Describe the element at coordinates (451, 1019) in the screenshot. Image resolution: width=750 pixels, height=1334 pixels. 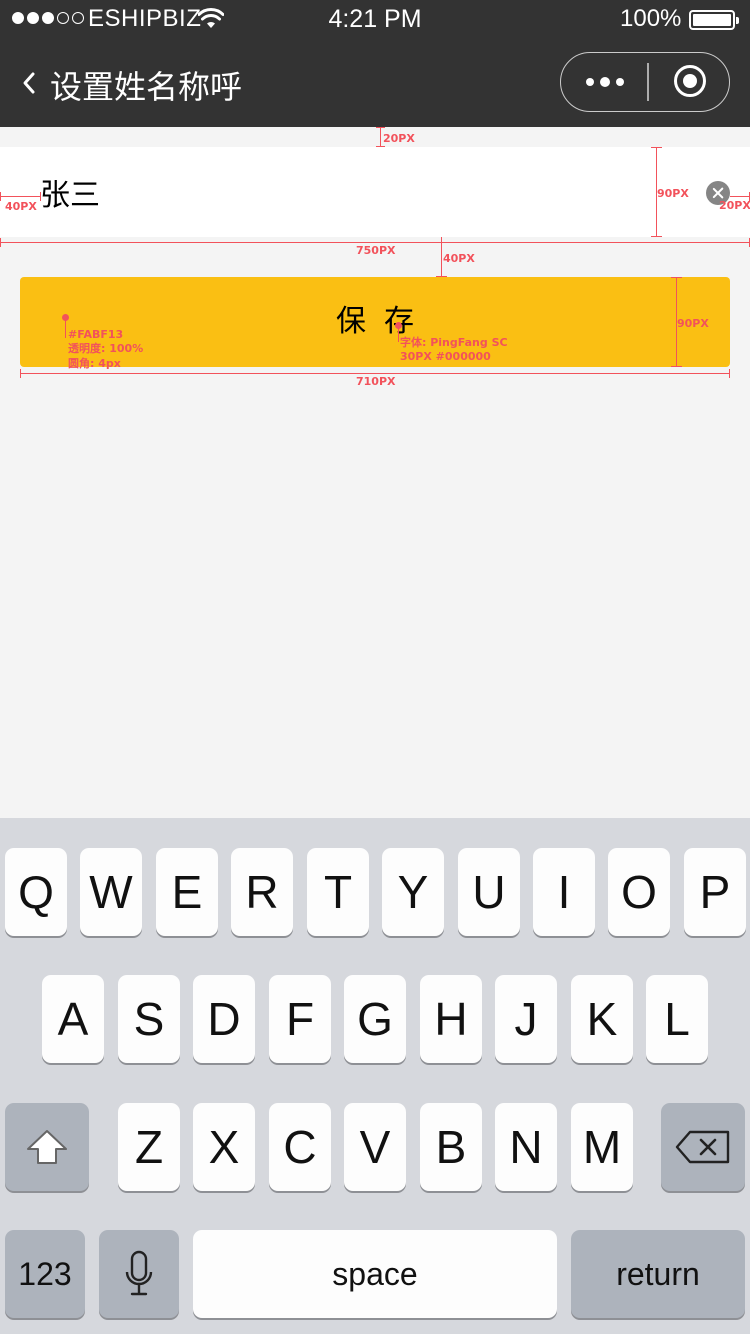
I see `key-h: H` at that location.